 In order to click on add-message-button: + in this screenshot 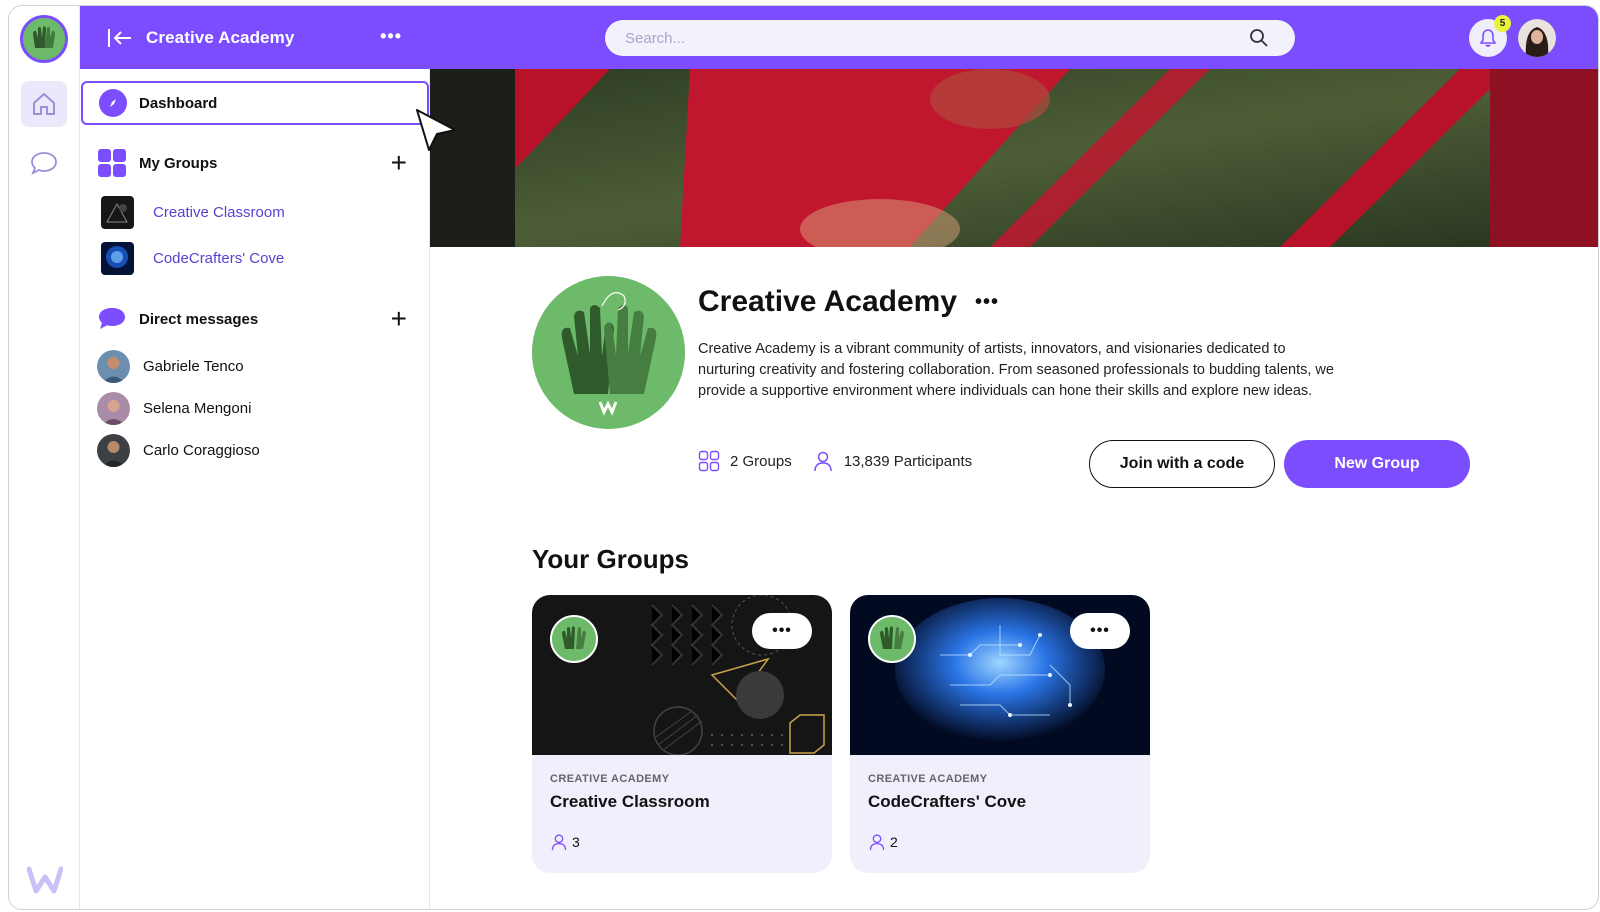, I will do `click(399, 319)`.